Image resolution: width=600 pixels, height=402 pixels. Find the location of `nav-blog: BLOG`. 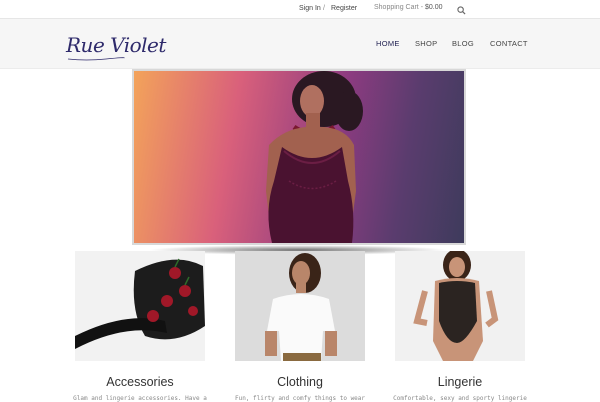

nav-blog: BLOG is located at coordinates (463, 43).